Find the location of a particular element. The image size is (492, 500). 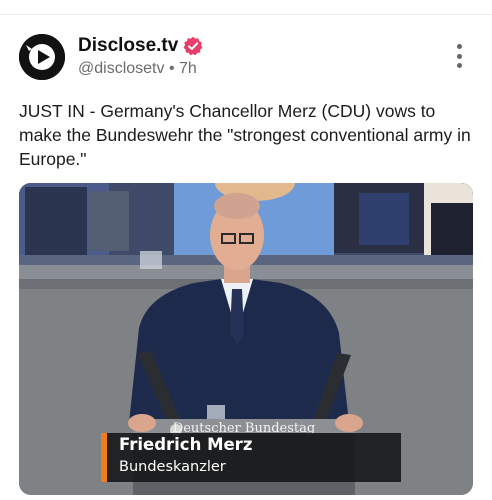

lower-third-name: Friedrich Merz is located at coordinates (186, 444).